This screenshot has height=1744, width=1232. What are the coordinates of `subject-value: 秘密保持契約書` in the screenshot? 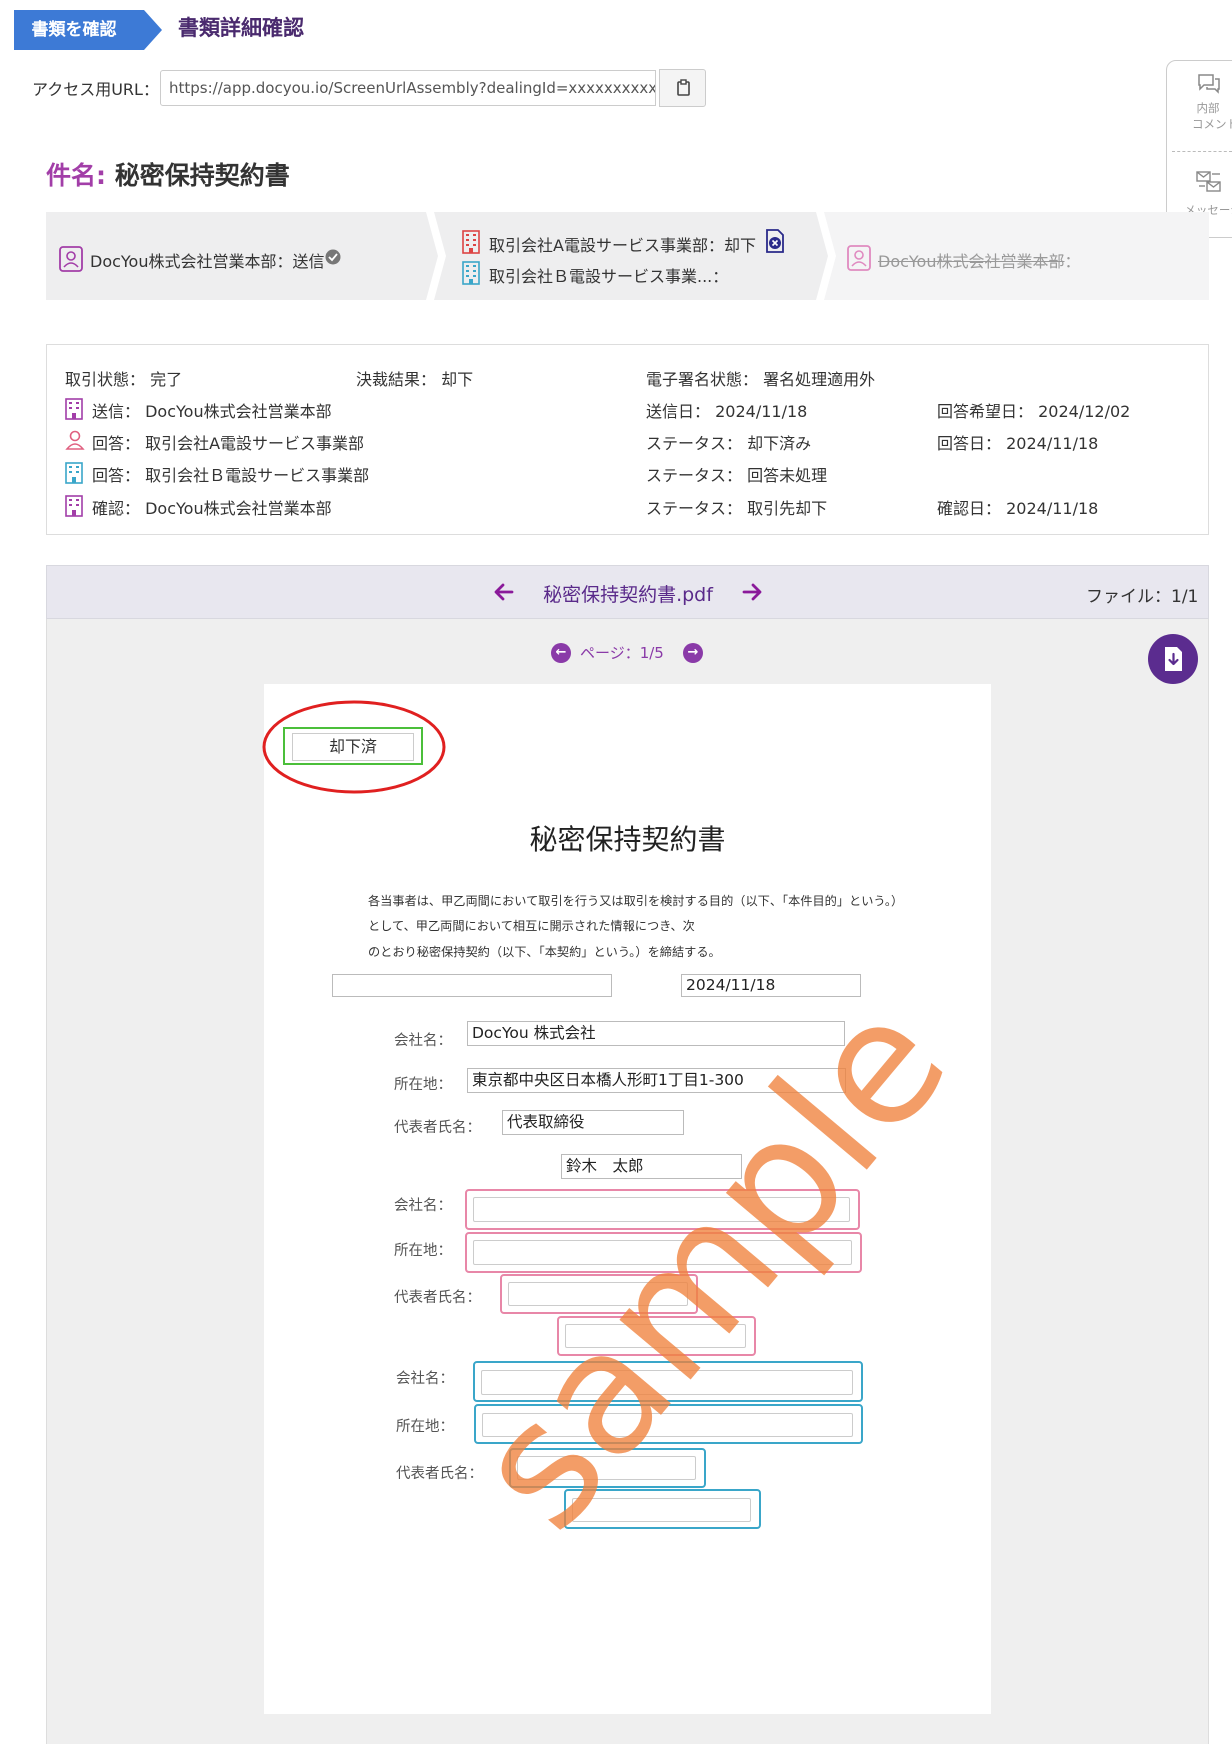 It's located at (202, 175).